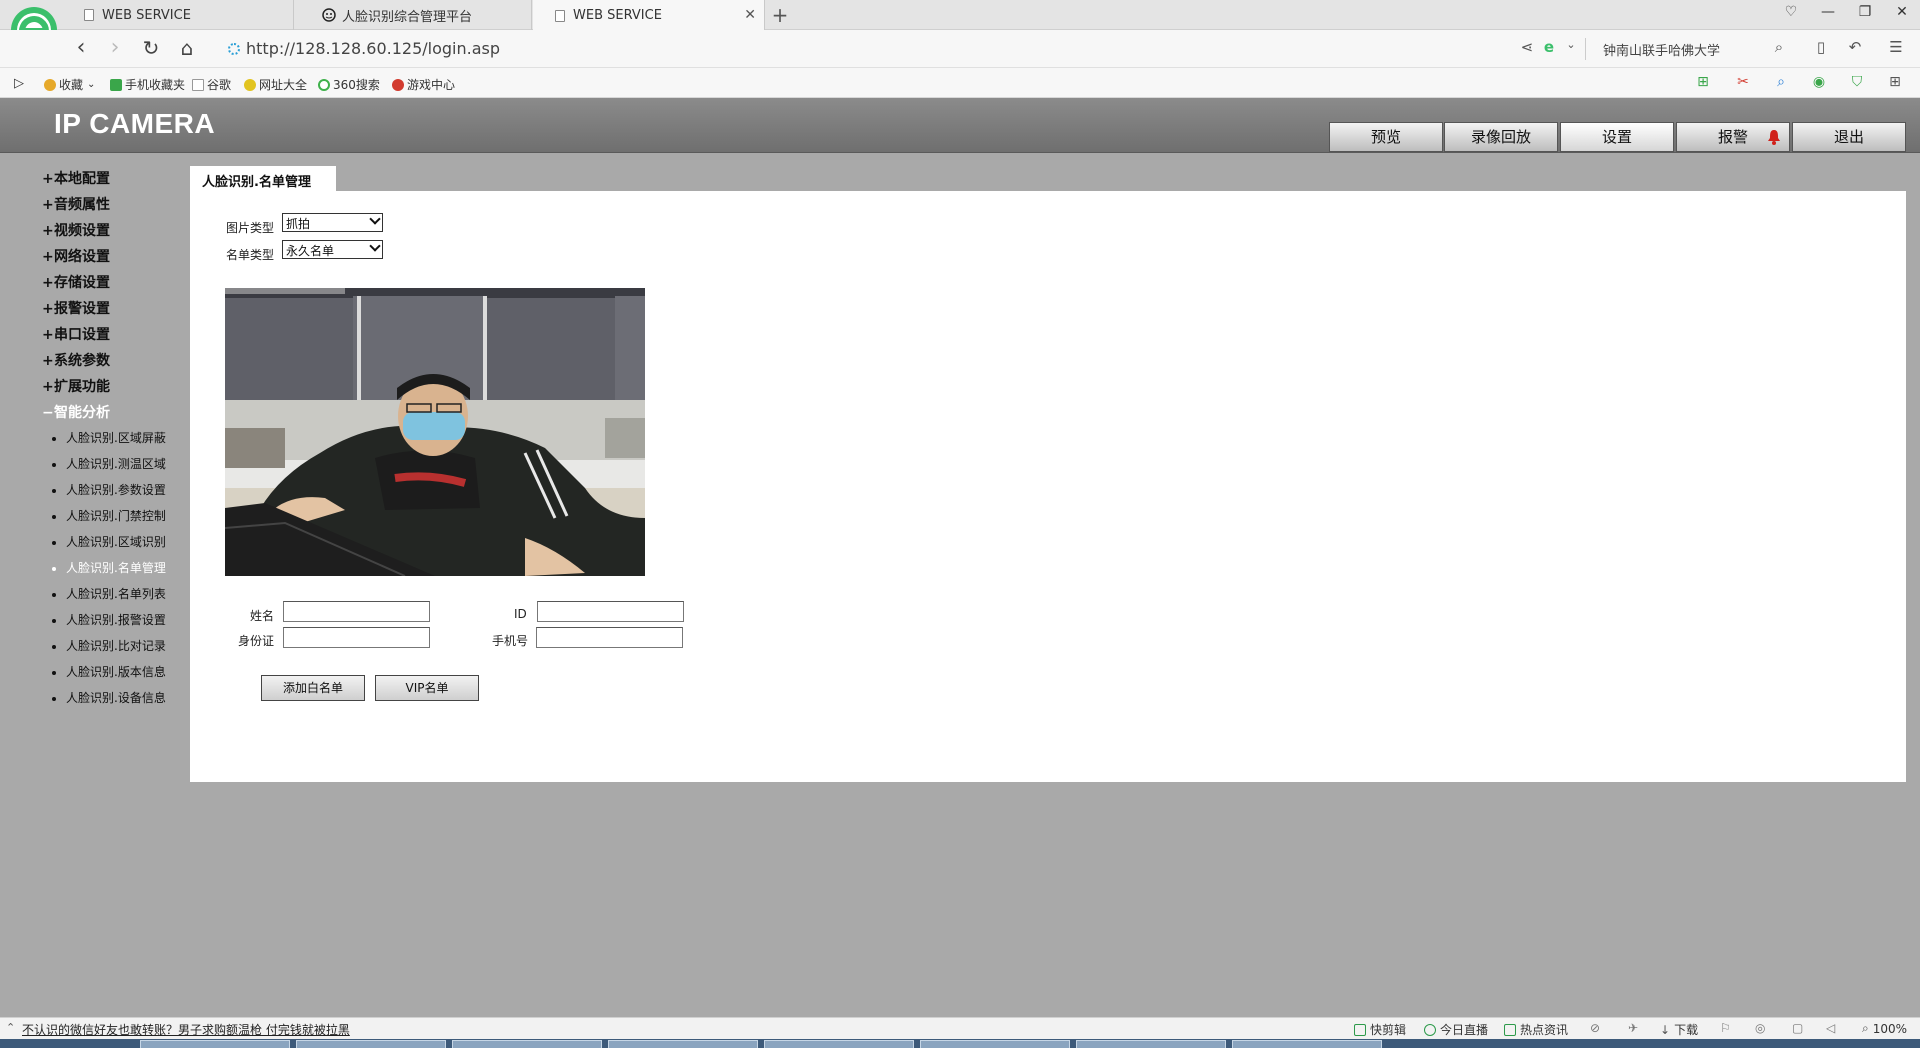 The image size is (1920, 1048). Describe the element at coordinates (76, 282) in the screenshot. I see `sidebar-item-storage: +存储设置` at that location.